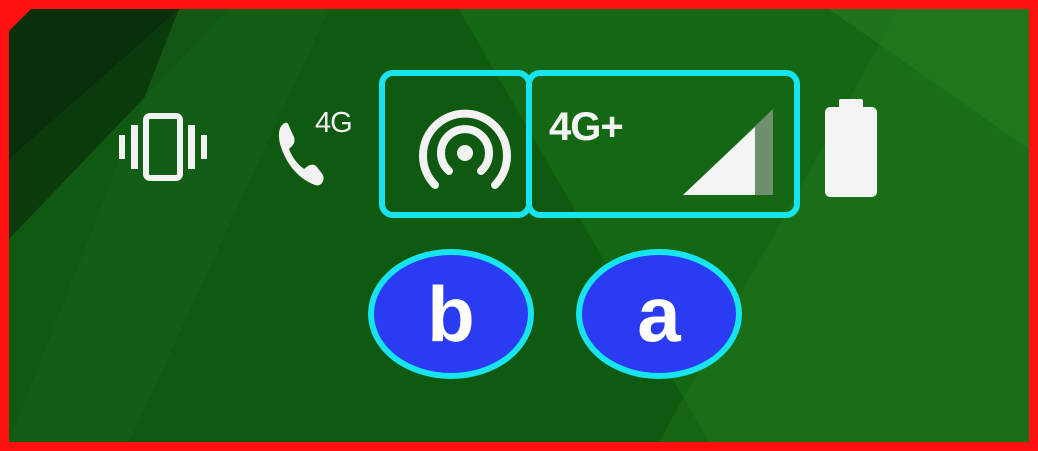  Describe the element at coordinates (184, 148) in the screenshot. I see `vibrate-icon` at that location.